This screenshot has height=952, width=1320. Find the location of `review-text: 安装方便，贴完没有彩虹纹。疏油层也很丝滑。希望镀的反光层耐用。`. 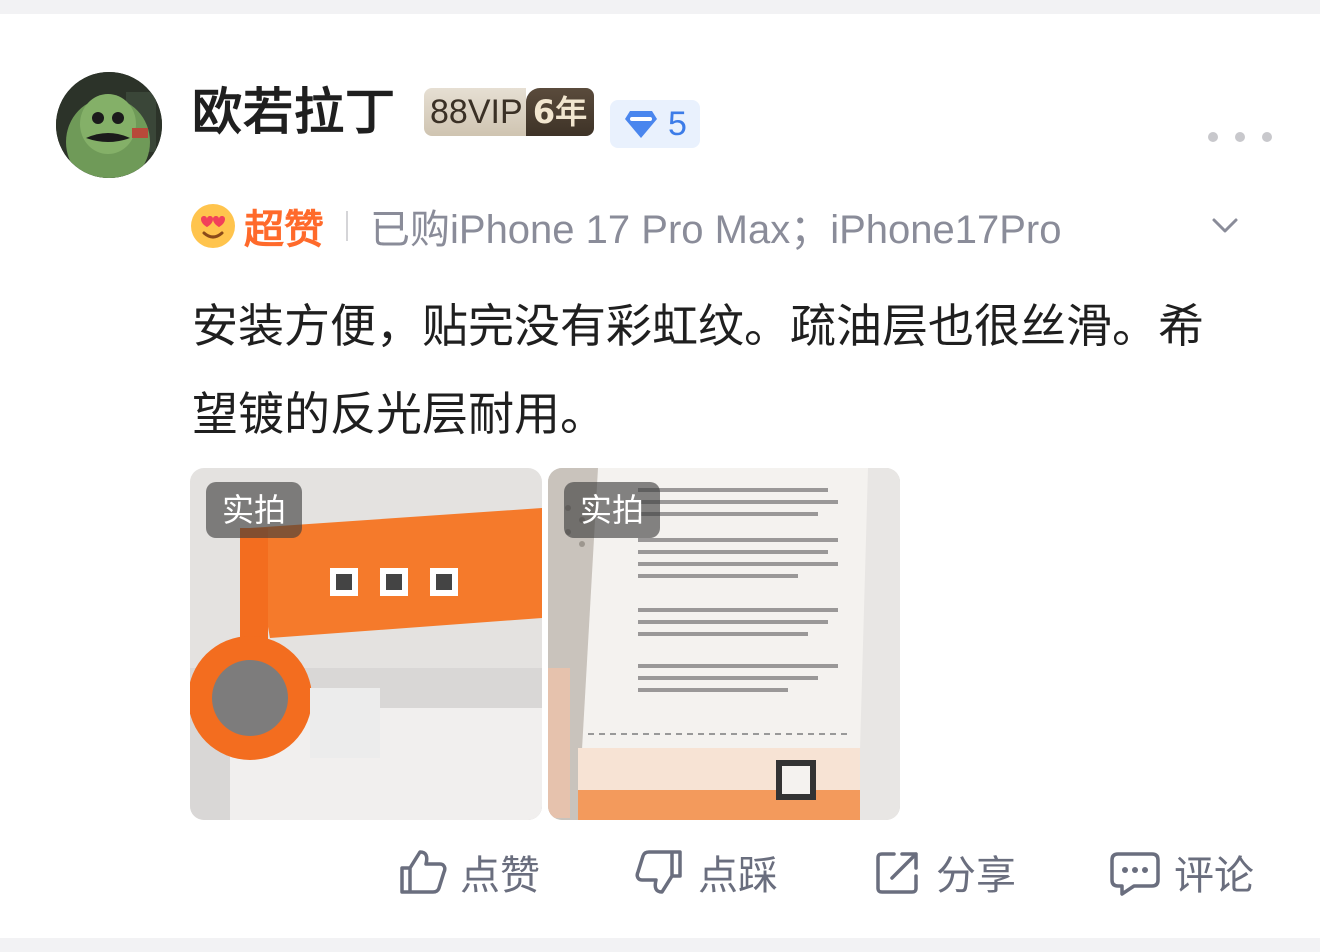

review-text: 安装方便，贴完没有彩虹纹。疏油层也很丝滑。希望镀的反光层耐用。 is located at coordinates (698, 370).